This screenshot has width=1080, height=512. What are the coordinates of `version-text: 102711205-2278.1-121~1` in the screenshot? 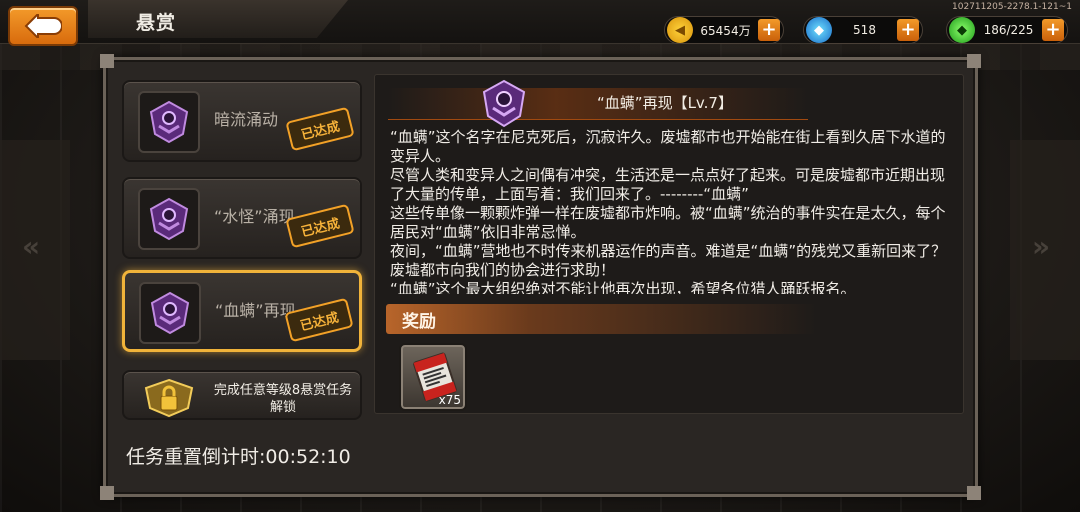 It's located at (1012, 7).